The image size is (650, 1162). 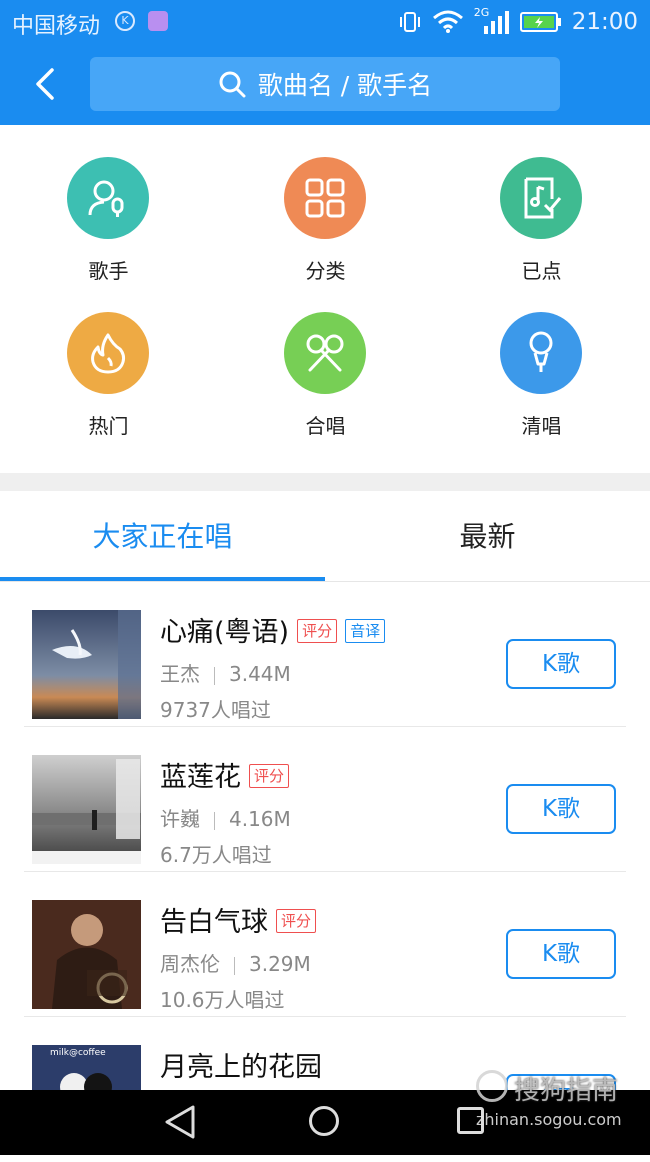 What do you see at coordinates (108, 426) in the screenshot?
I see `category-label: 热门` at bounding box center [108, 426].